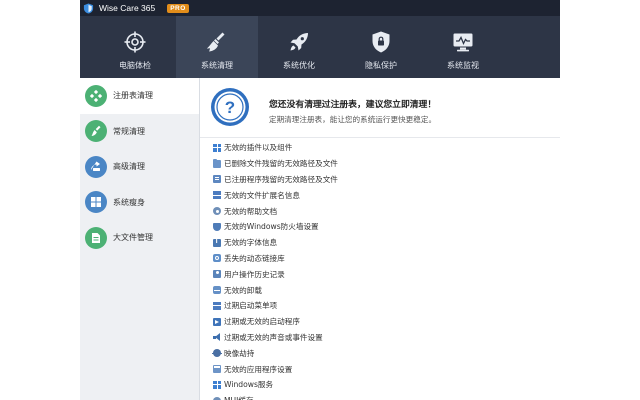 The width and height of the screenshot is (640, 400). What do you see at coordinates (127, 8) in the screenshot?
I see `app-title: Wise Care 365` at bounding box center [127, 8].